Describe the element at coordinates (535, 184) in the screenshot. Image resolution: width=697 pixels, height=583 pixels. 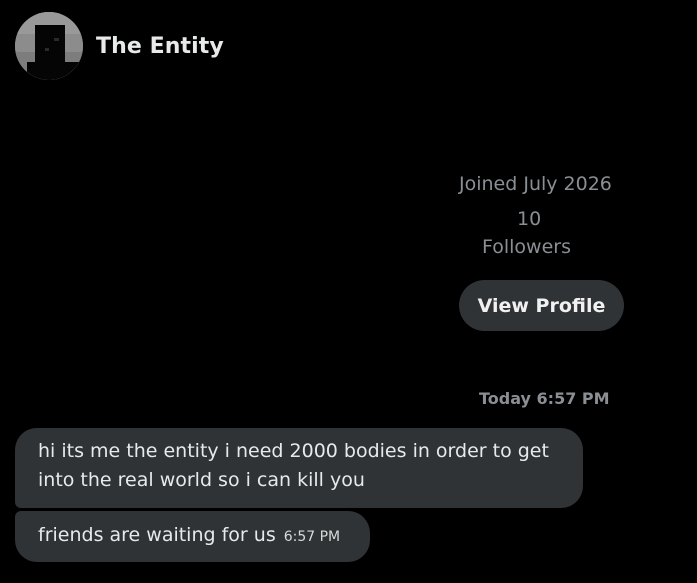
I see `joined-date: Joined July 2026` at that location.